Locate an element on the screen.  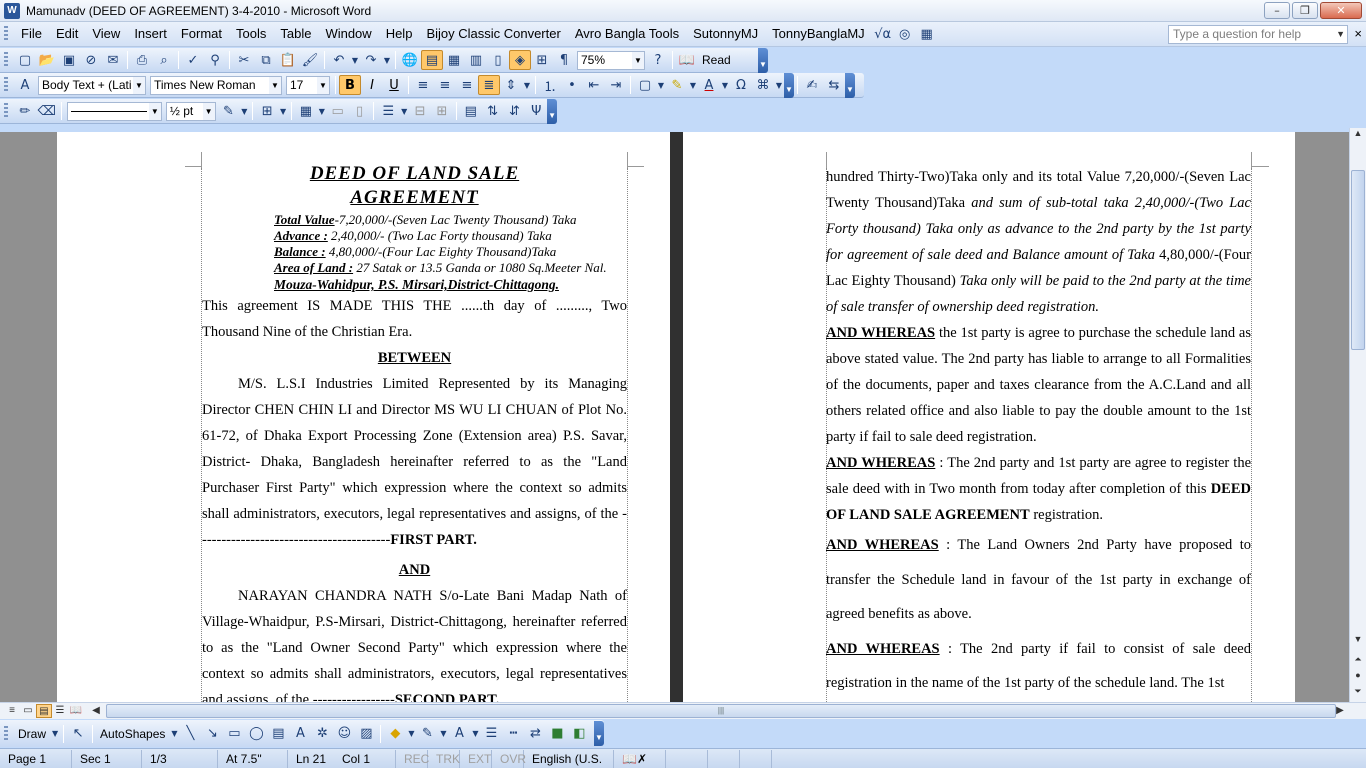
menu-tools: Tools is located at coordinates (251, 34).